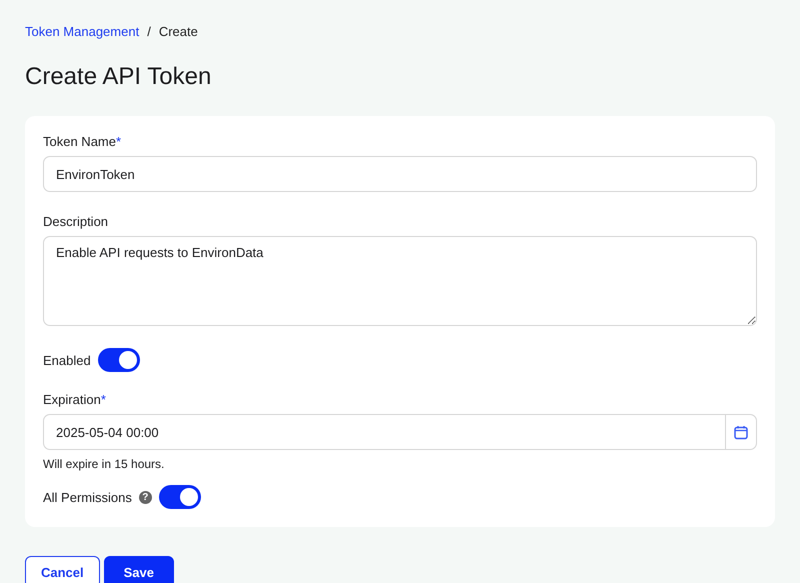 This screenshot has height=583, width=800. What do you see at coordinates (76, 222) in the screenshot?
I see `field-label: Description` at bounding box center [76, 222].